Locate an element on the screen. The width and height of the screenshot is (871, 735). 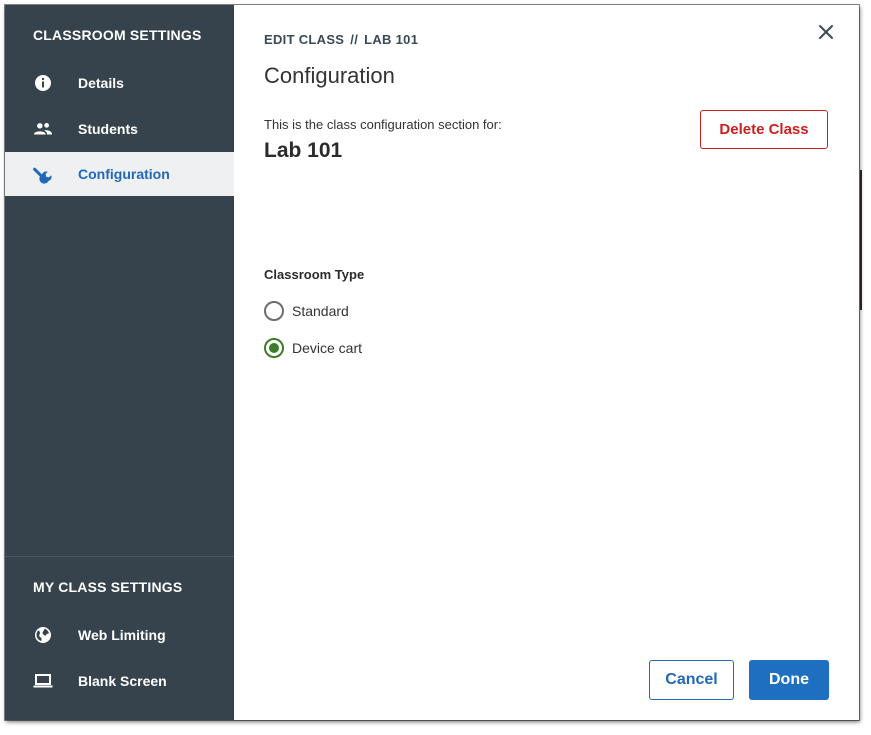
people-icon is located at coordinates (43, 129).